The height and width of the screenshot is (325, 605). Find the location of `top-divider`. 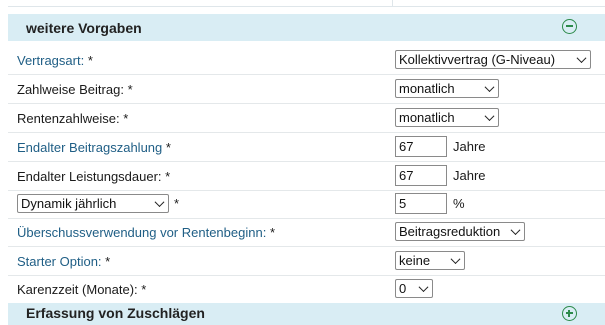

top-divider is located at coordinates (306, 3).